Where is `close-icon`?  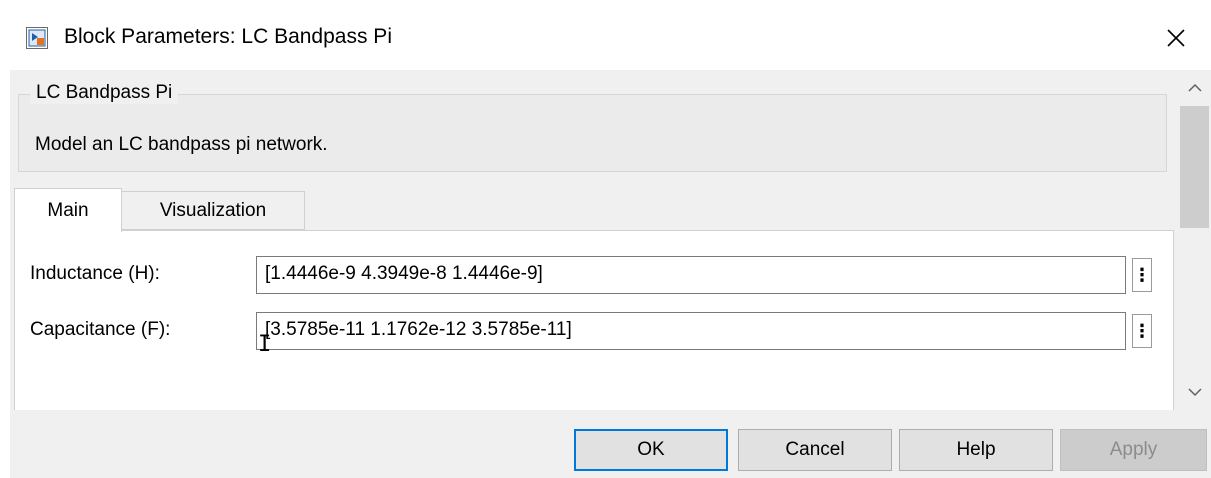
close-icon is located at coordinates (1176, 38).